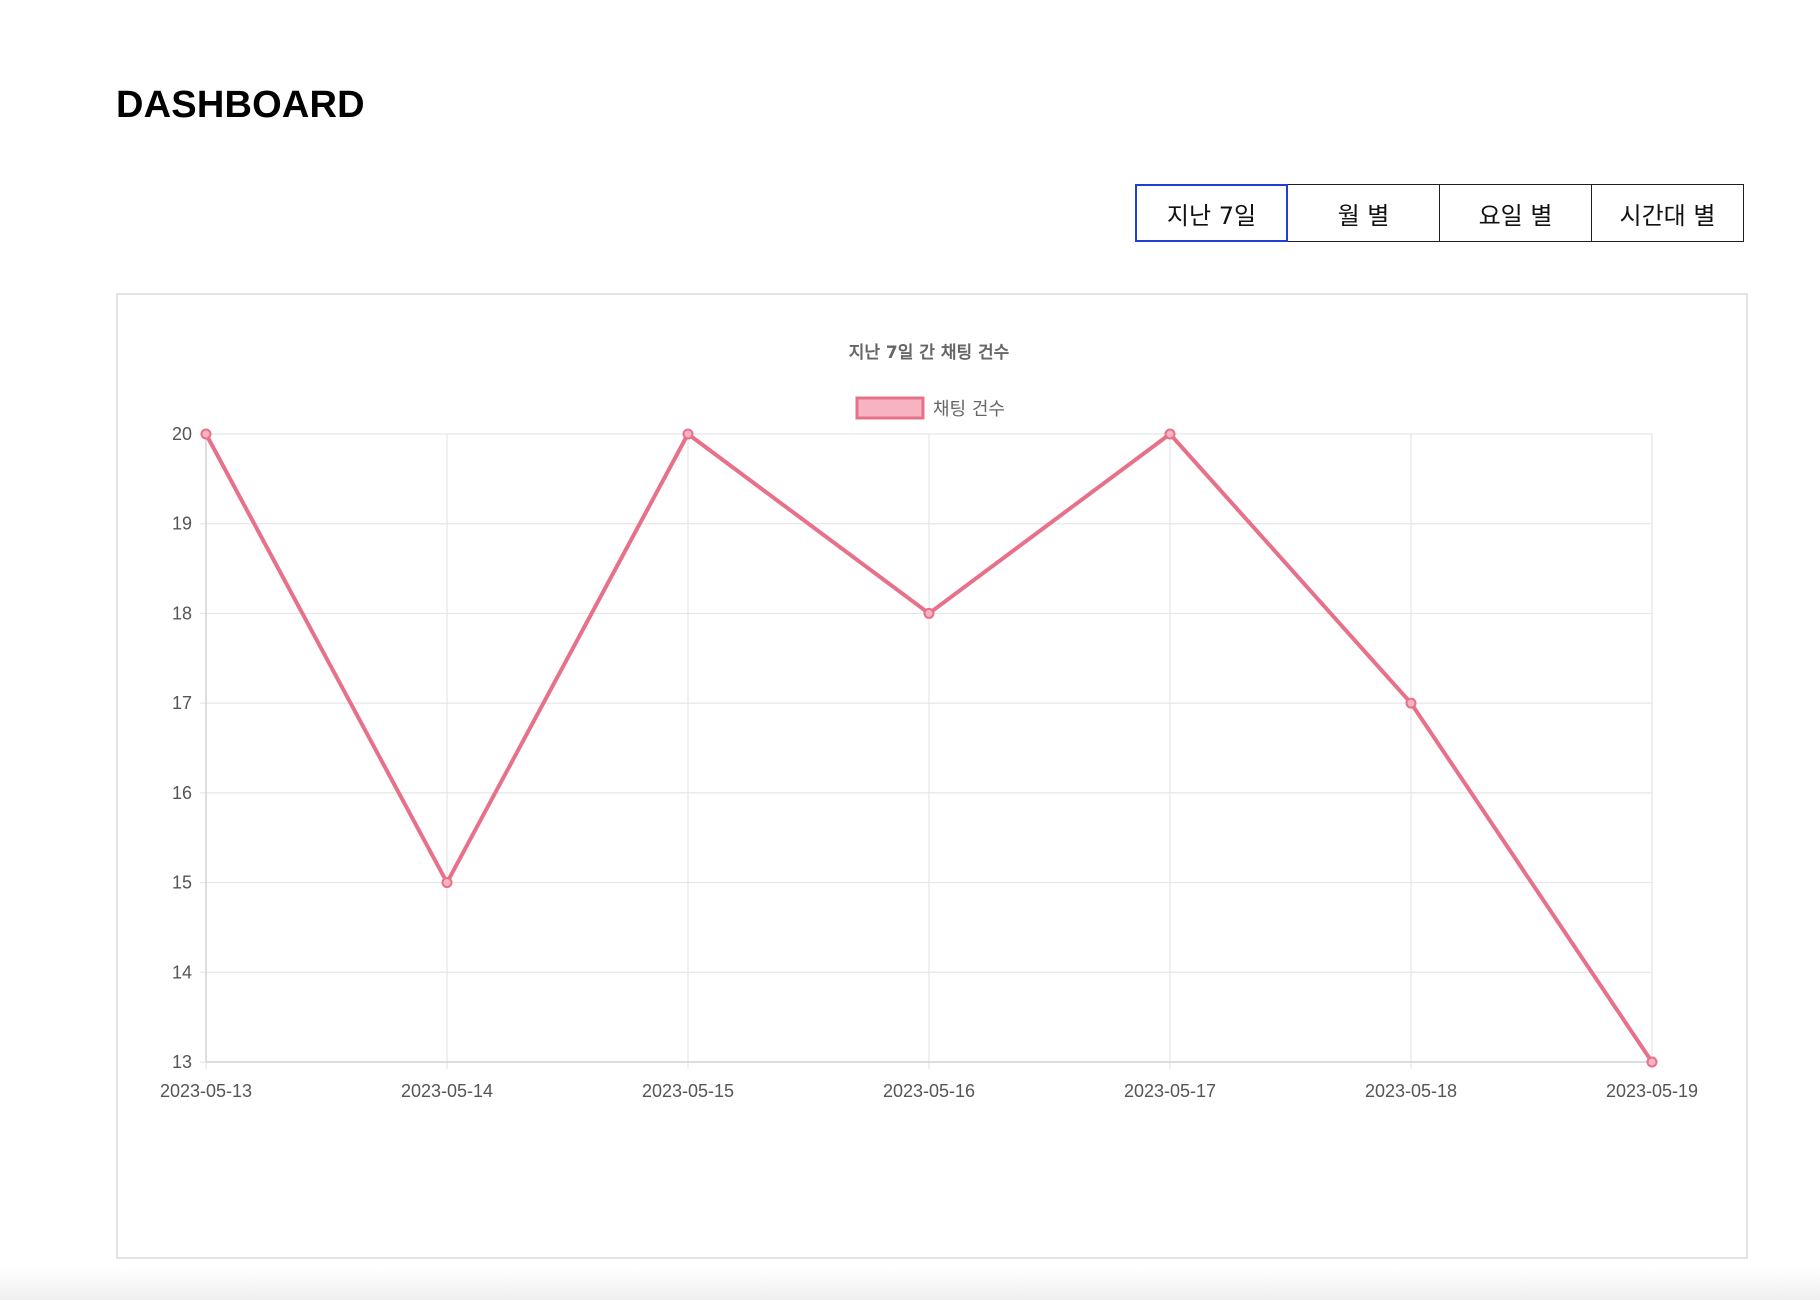 The height and width of the screenshot is (1300, 1820). Describe the element at coordinates (182, 434) in the screenshot. I see `y-tick-label: 20` at that location.